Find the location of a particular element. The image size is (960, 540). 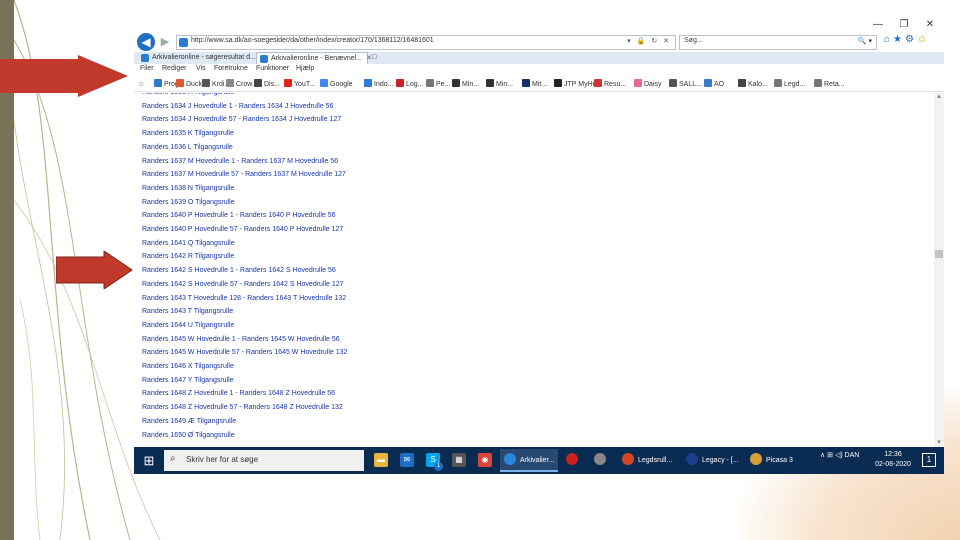

close-button: ✕ is located at coordinates (930, 25).